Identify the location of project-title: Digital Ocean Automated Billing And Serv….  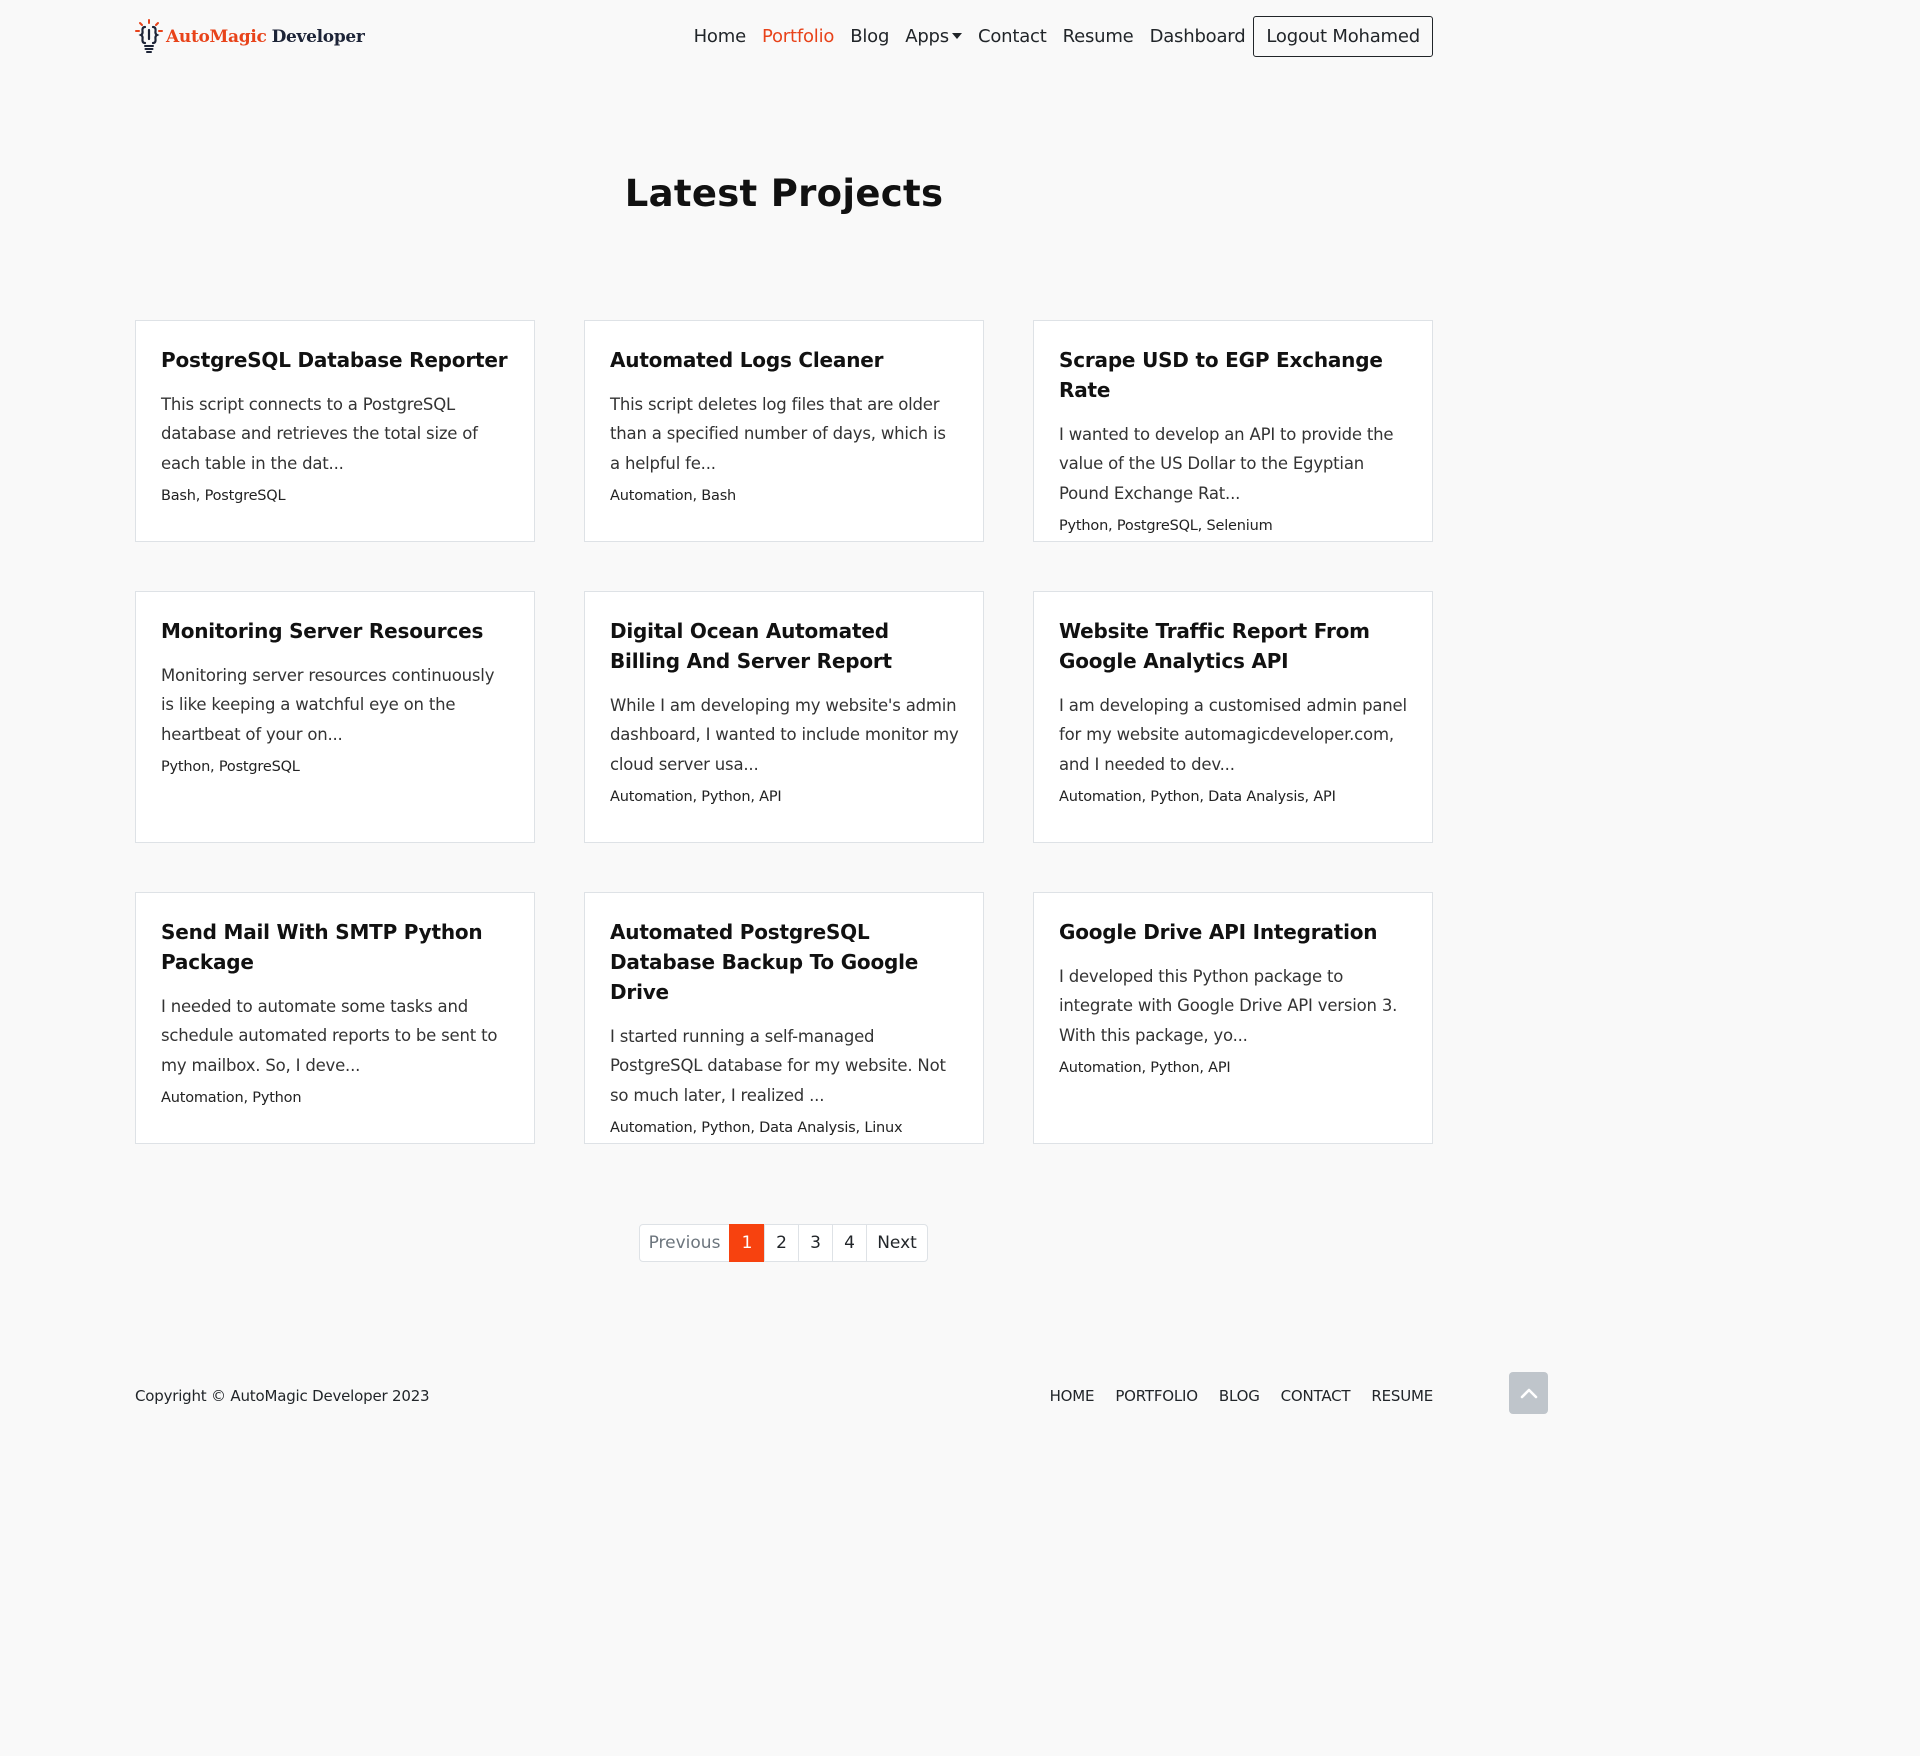
(784, 646).